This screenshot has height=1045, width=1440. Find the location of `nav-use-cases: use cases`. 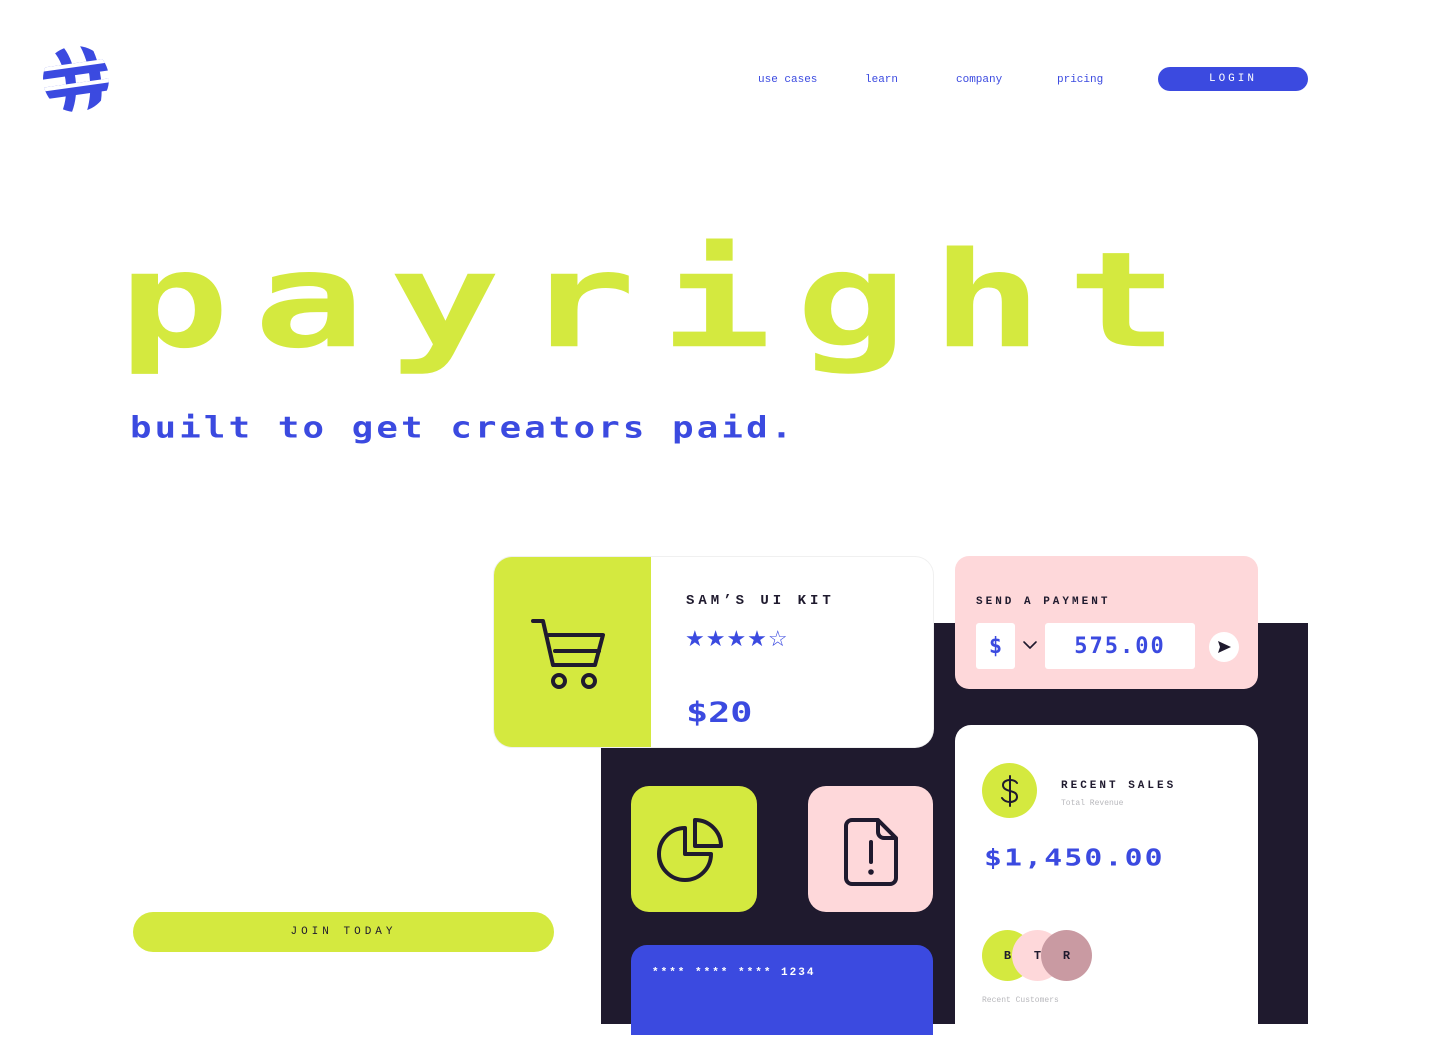

nav-use-cases: use cases is located at coordinates (787, 80).